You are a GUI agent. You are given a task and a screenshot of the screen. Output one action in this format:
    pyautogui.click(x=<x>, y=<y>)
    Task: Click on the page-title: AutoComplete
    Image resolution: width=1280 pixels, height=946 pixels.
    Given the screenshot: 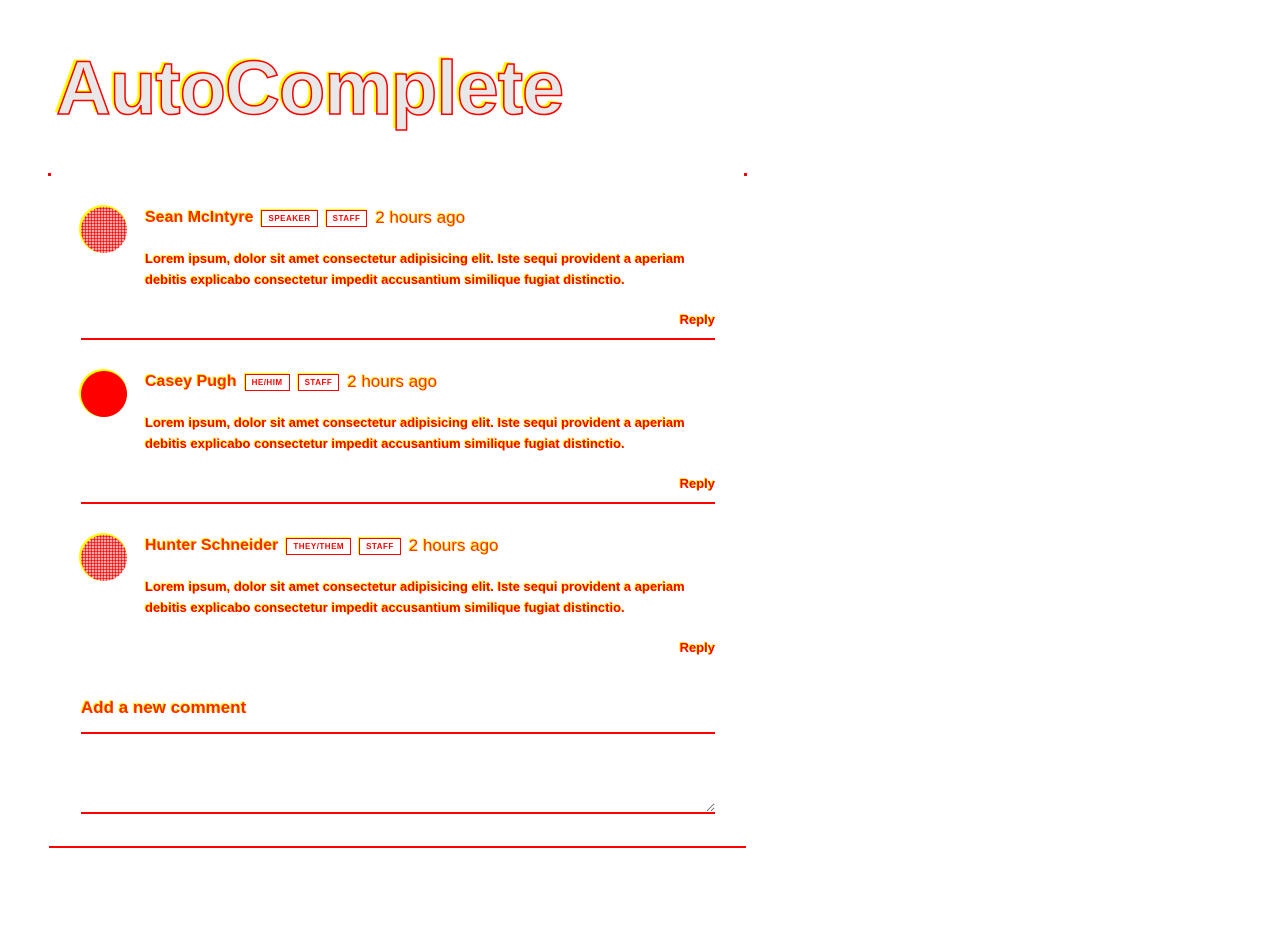 What is the action you would take?
    pyautogui.click(x=310, y=88)
    